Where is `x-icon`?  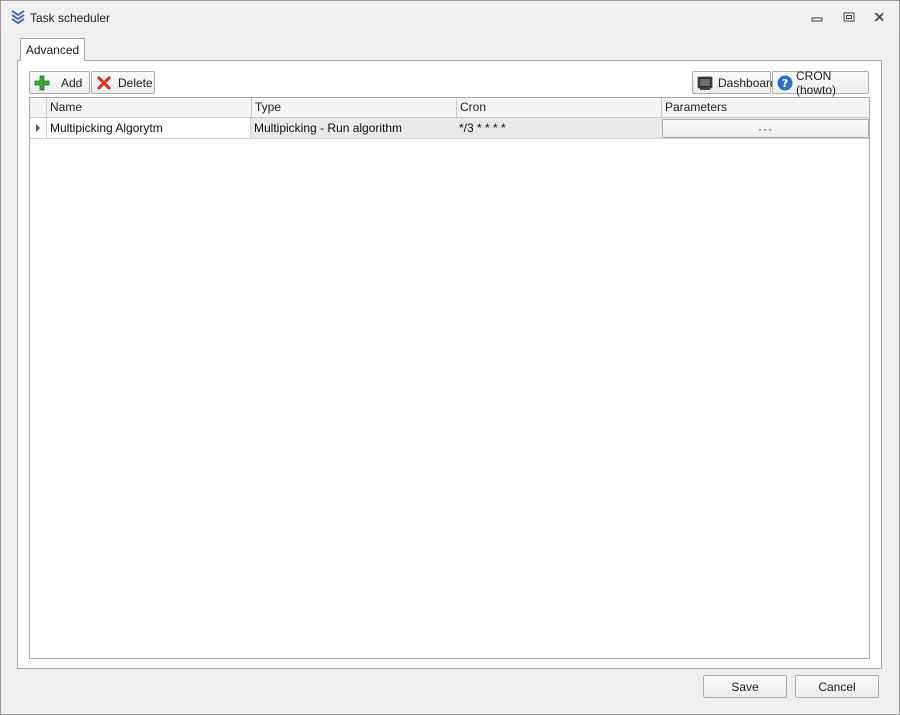 x-icon is located at coordinates (104, 83).